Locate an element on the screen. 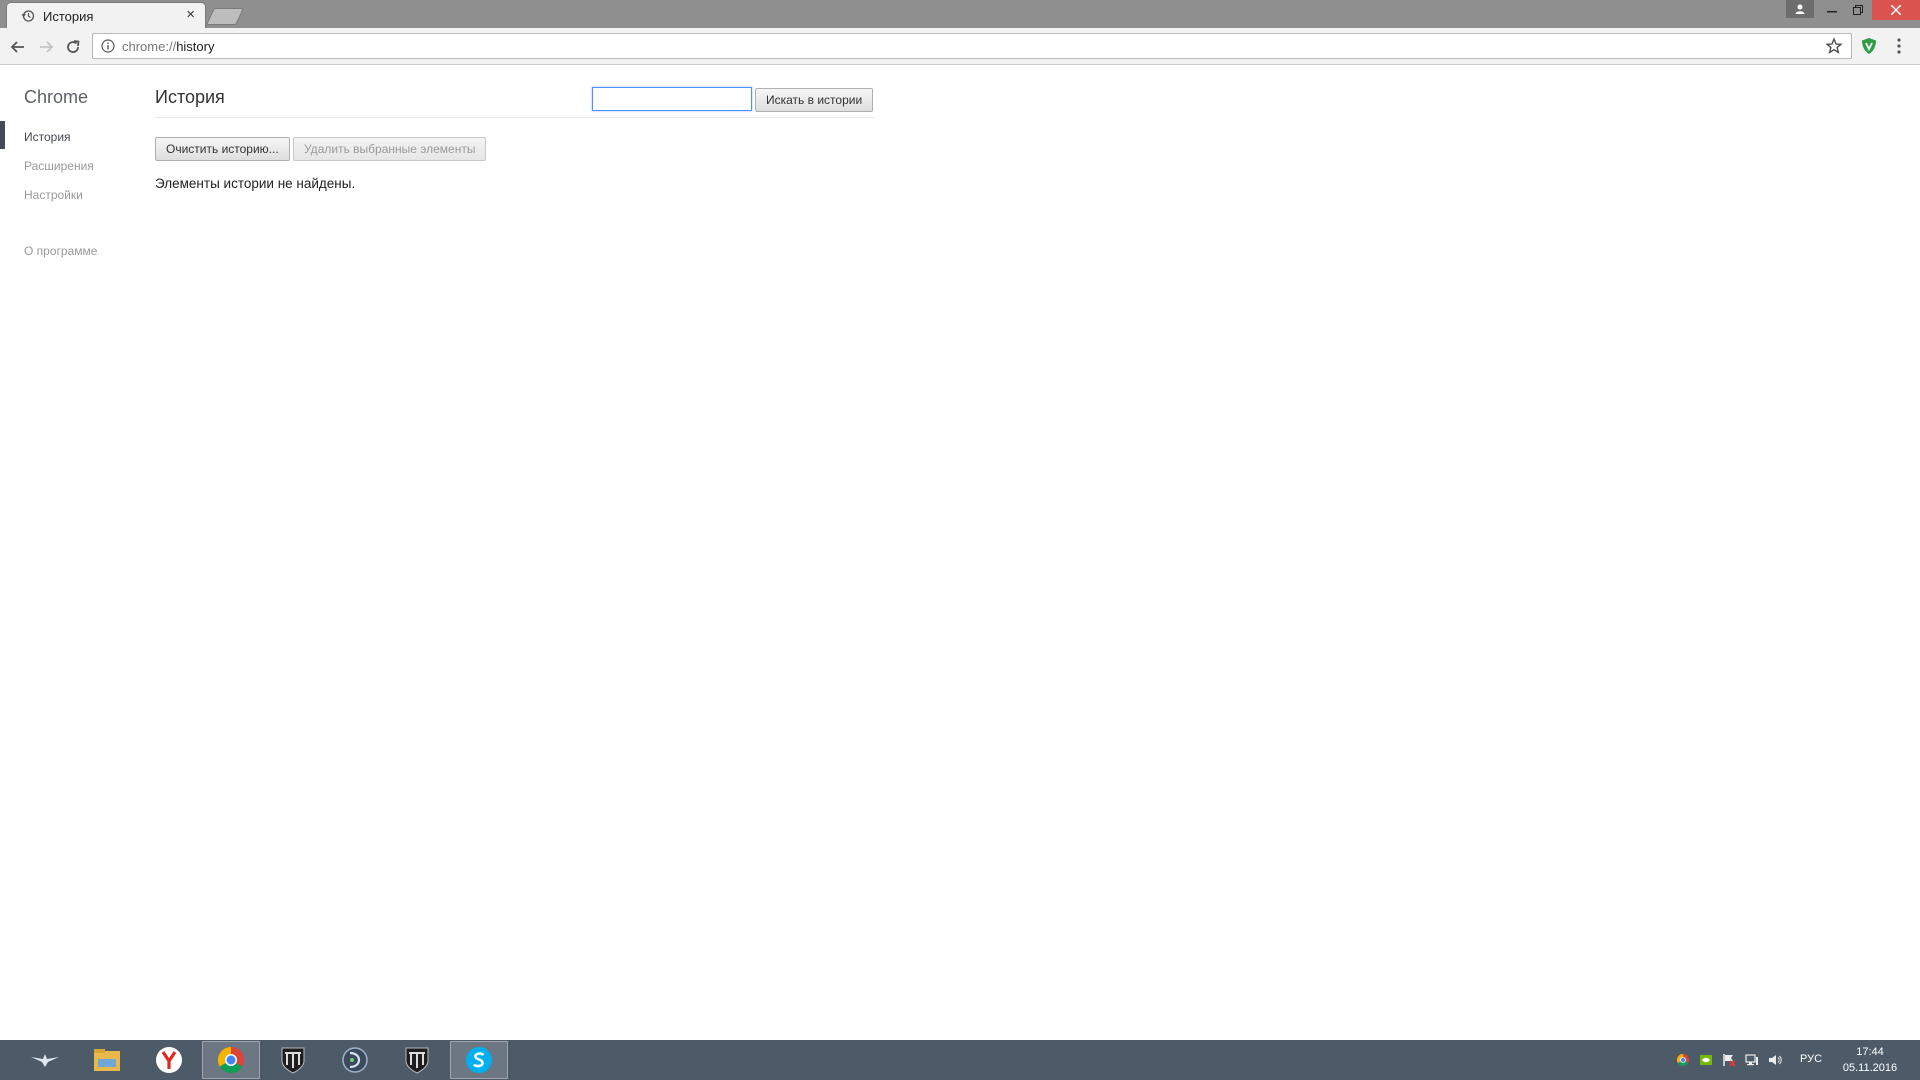 Image resolution: width=1920 pixels, height=1080 pixels. forward-arrow-icon is located at coordinates (46, 47).